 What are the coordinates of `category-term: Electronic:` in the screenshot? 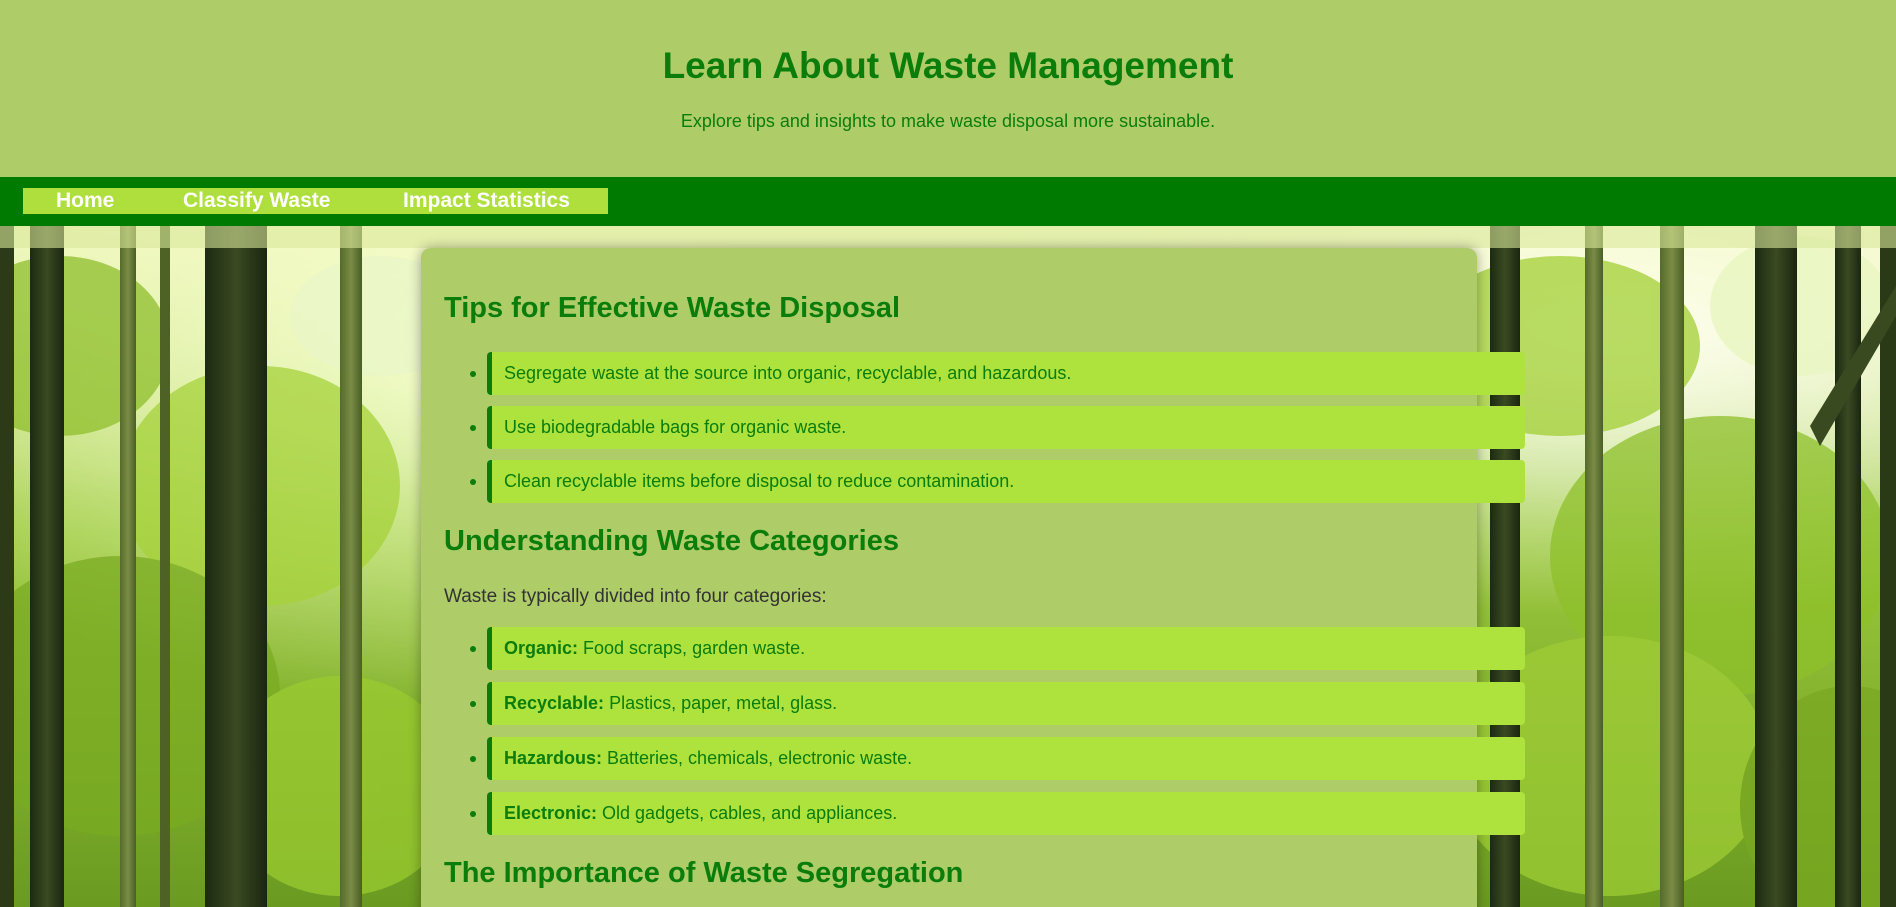 It's located at (551, 813).